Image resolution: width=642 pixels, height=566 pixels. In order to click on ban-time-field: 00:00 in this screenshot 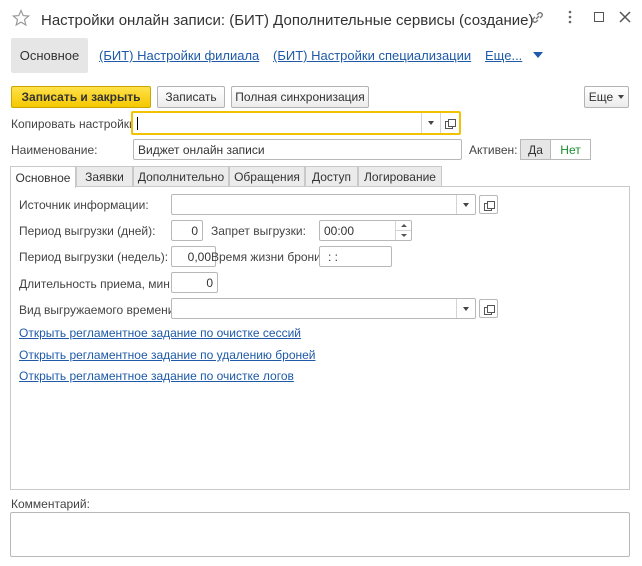, I will do `click(365, 230)`.